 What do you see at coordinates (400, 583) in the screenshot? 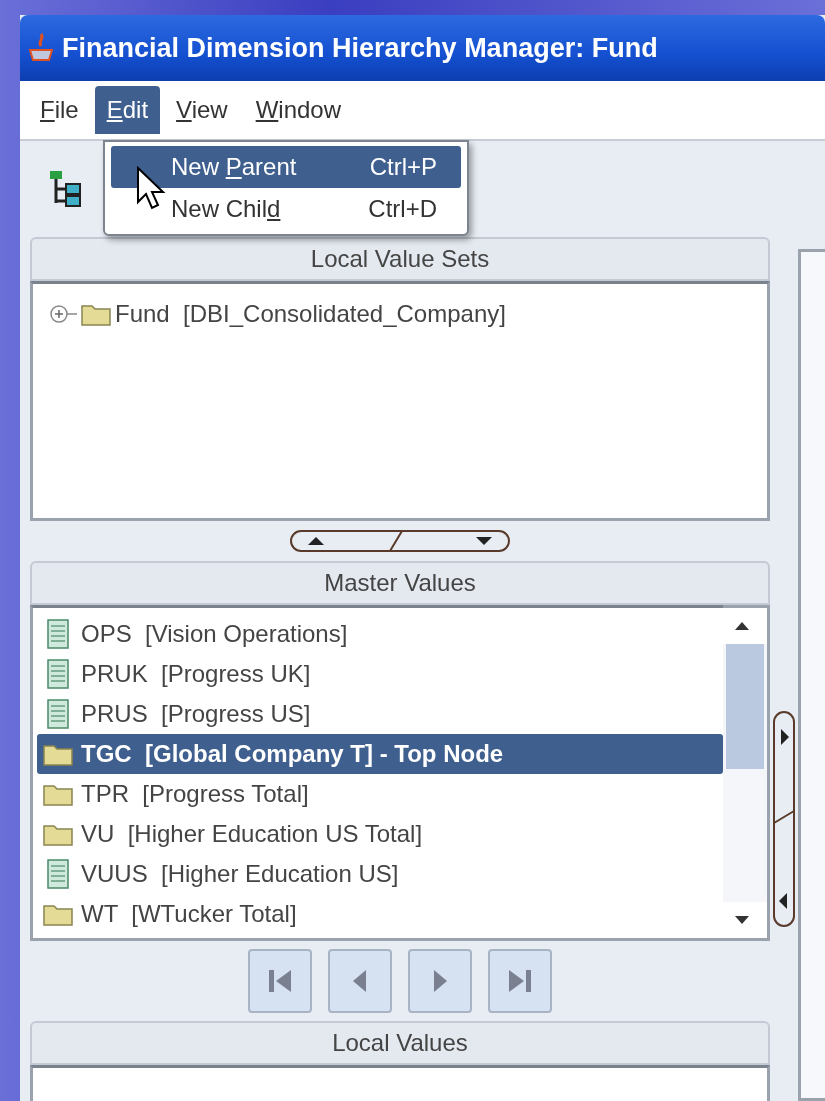
I see `panel-header: Master Values` at bounding box center [400, 583].